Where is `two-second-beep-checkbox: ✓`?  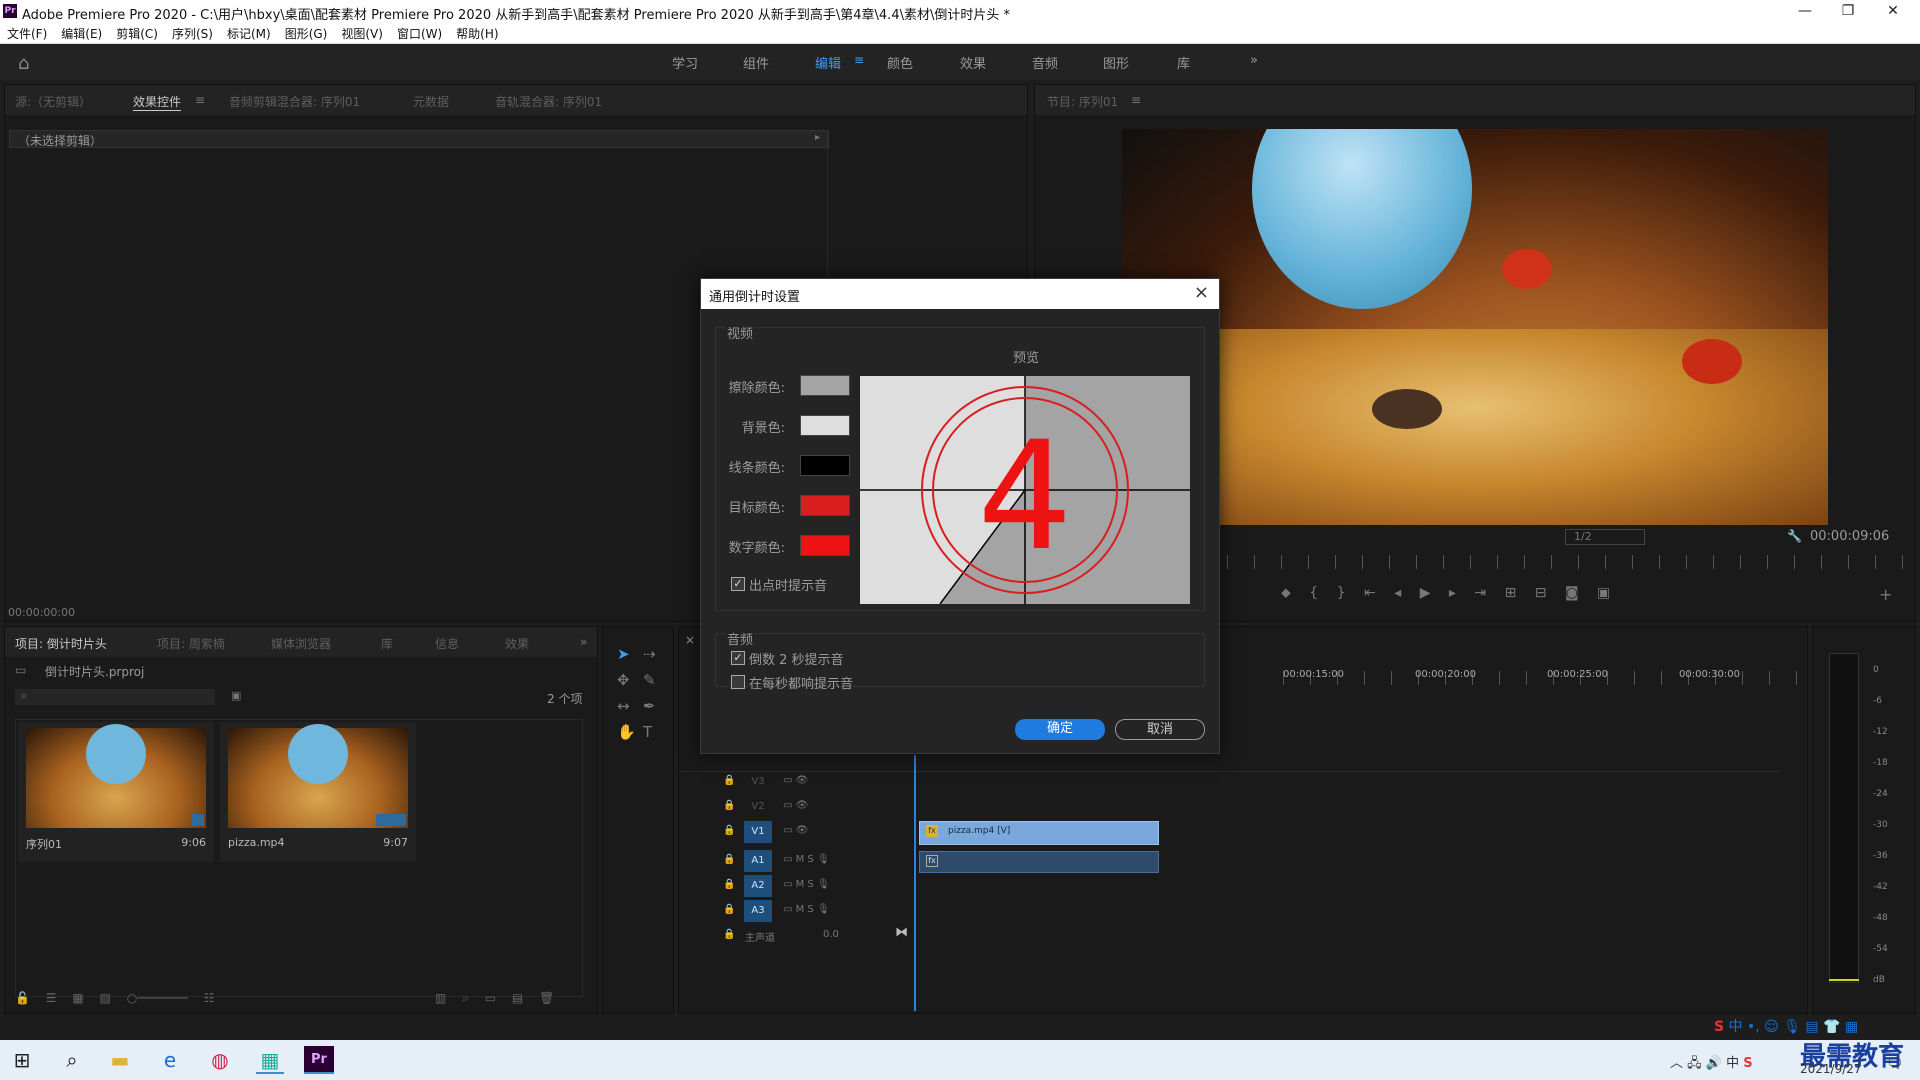 two-second-beep-checkbox: ✓ is located at coordinates (738, 658).